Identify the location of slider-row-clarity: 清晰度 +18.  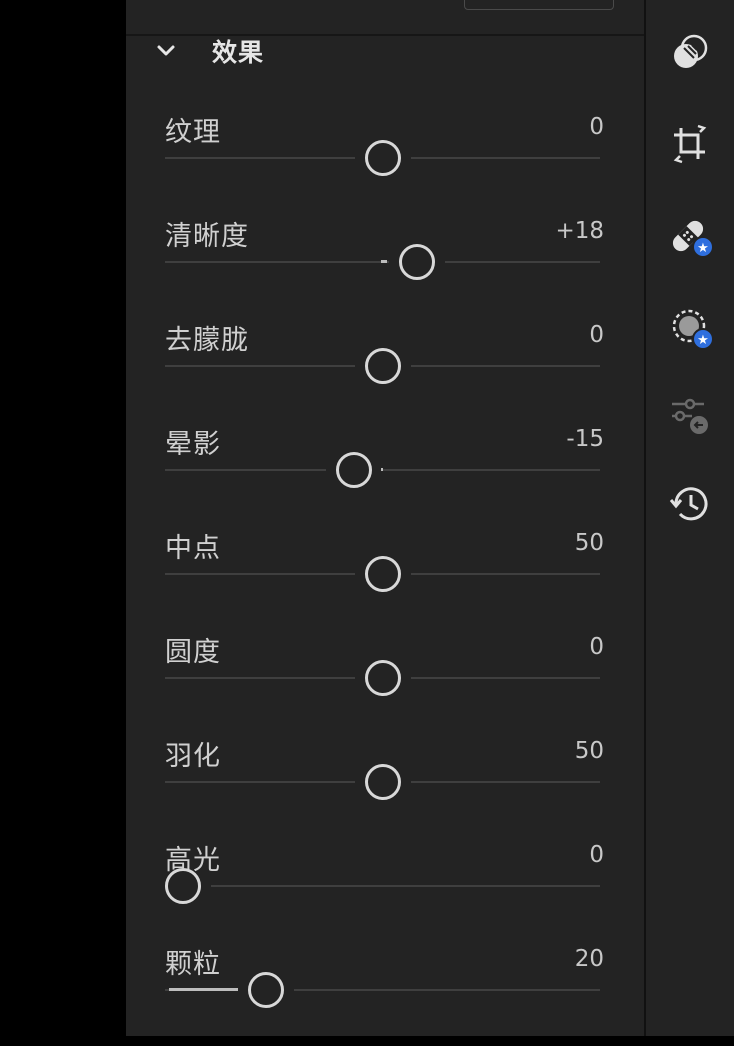
(385, 266).